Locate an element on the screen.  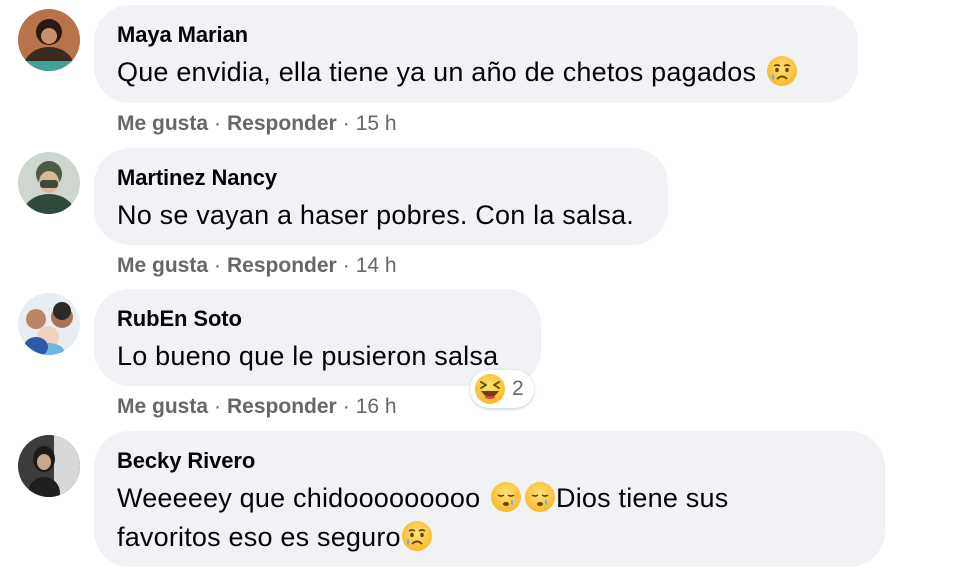
comment-author: Becky Rivero is located at coordinates (489, 461).